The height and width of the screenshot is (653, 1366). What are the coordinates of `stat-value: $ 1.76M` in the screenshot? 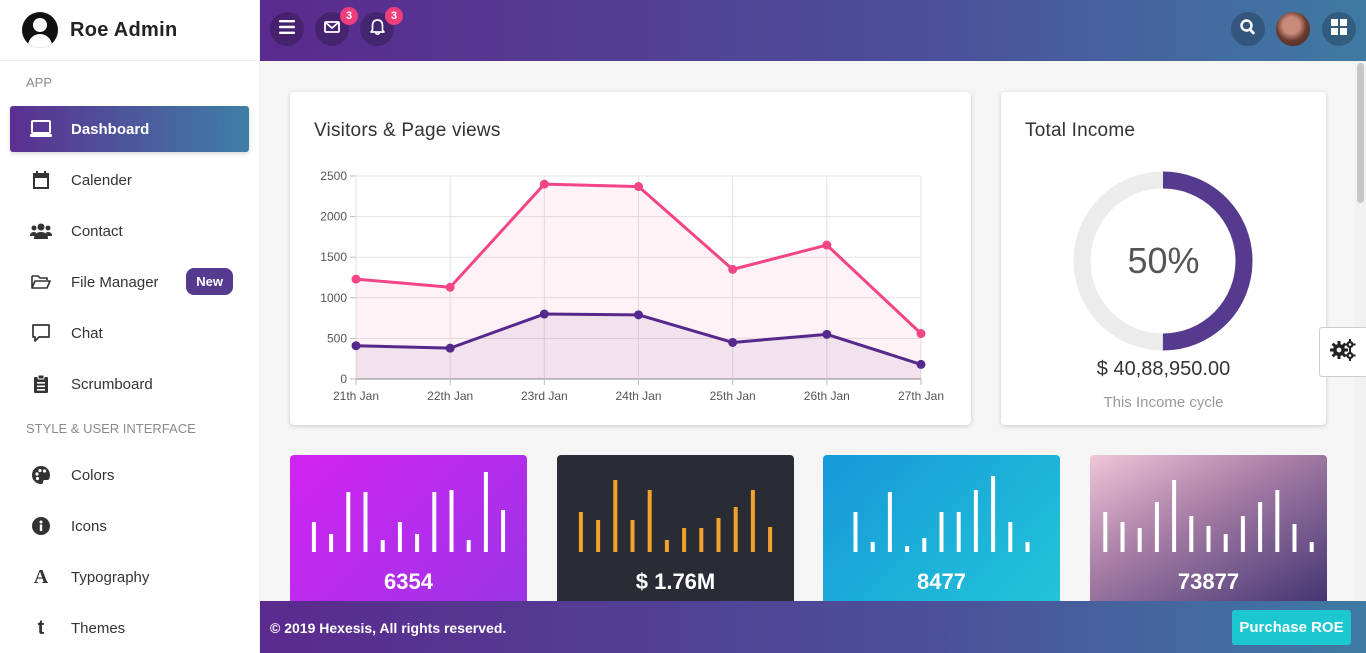 It's located at (675, 581).